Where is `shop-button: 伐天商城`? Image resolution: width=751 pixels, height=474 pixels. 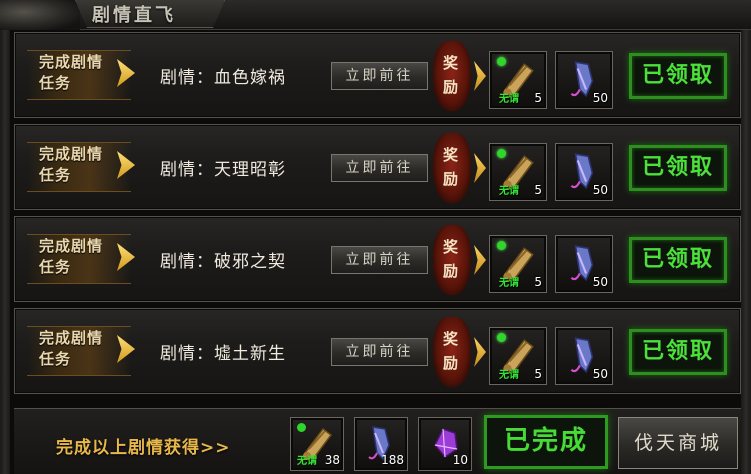 shop-button: 伐天商城 is located at coordinates (678, 443).